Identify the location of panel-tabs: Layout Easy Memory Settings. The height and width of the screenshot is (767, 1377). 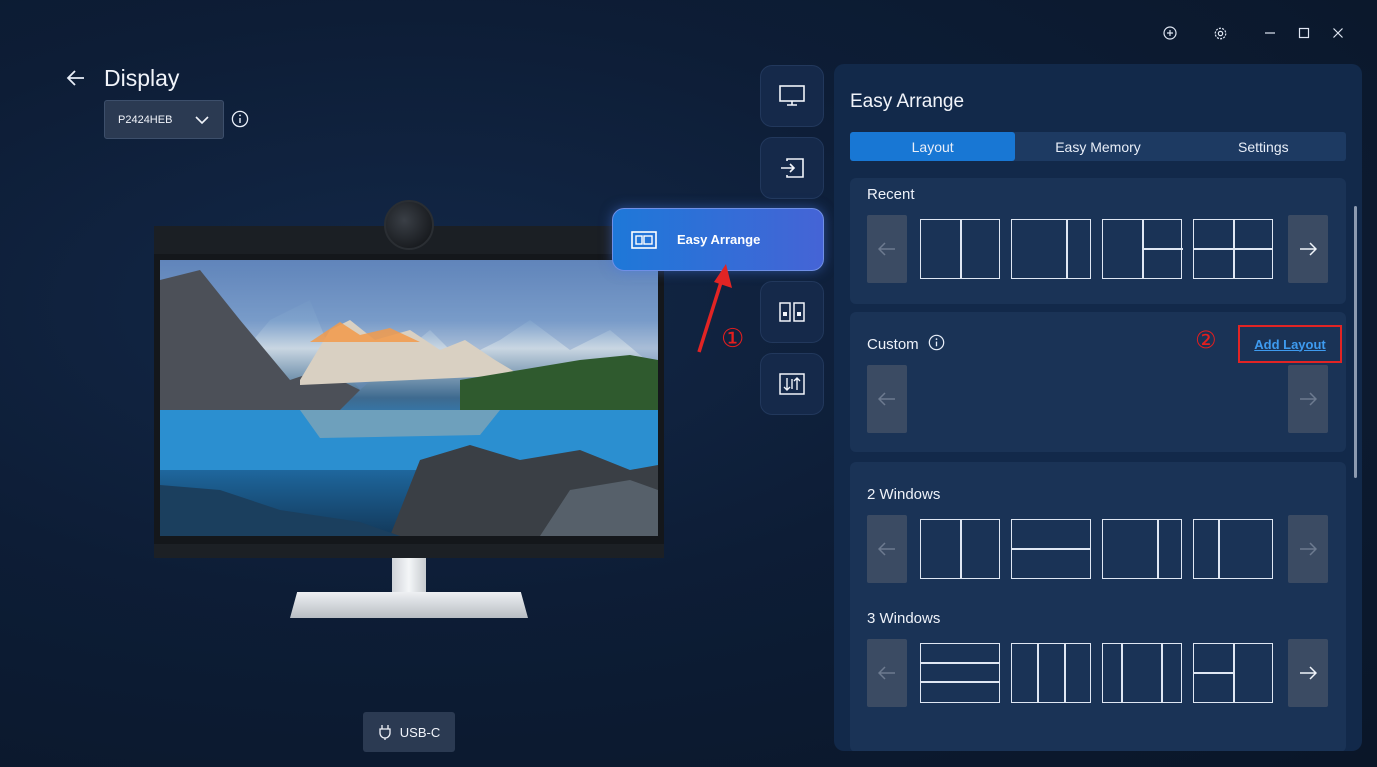
(1098, 146).